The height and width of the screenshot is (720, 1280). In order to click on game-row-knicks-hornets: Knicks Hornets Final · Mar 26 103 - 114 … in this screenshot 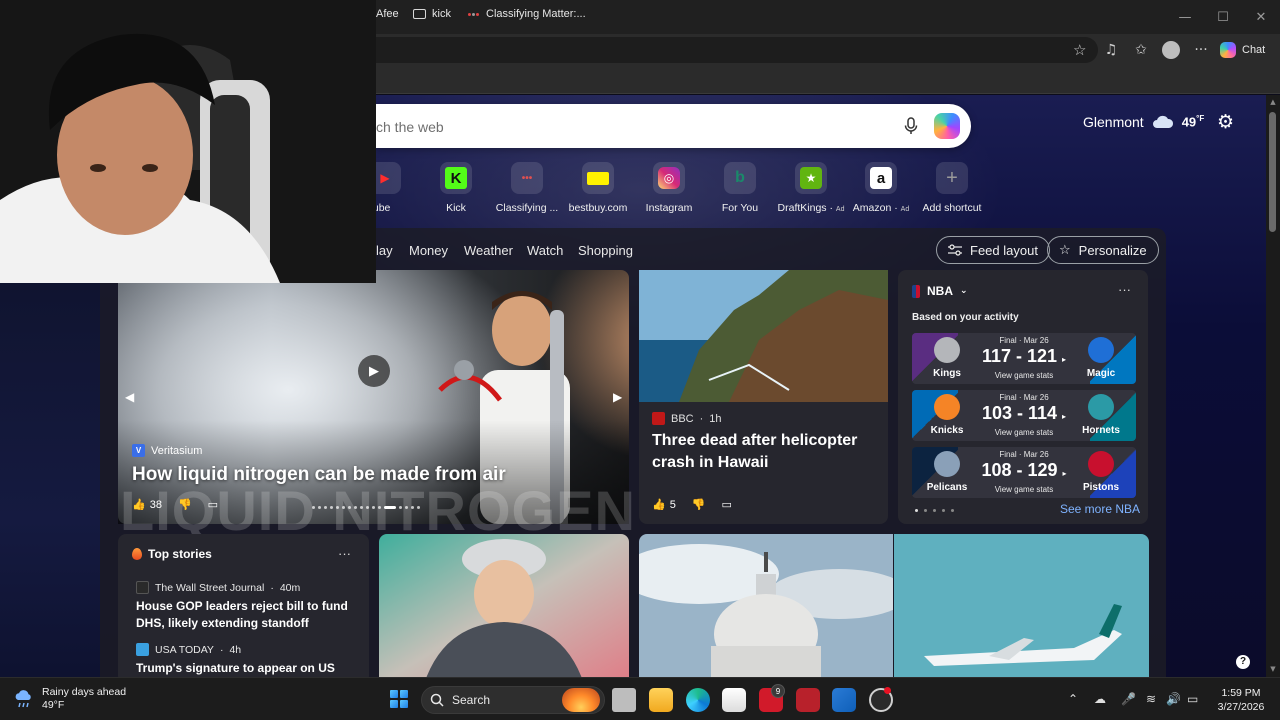, I will do `click(1024, 415)`.